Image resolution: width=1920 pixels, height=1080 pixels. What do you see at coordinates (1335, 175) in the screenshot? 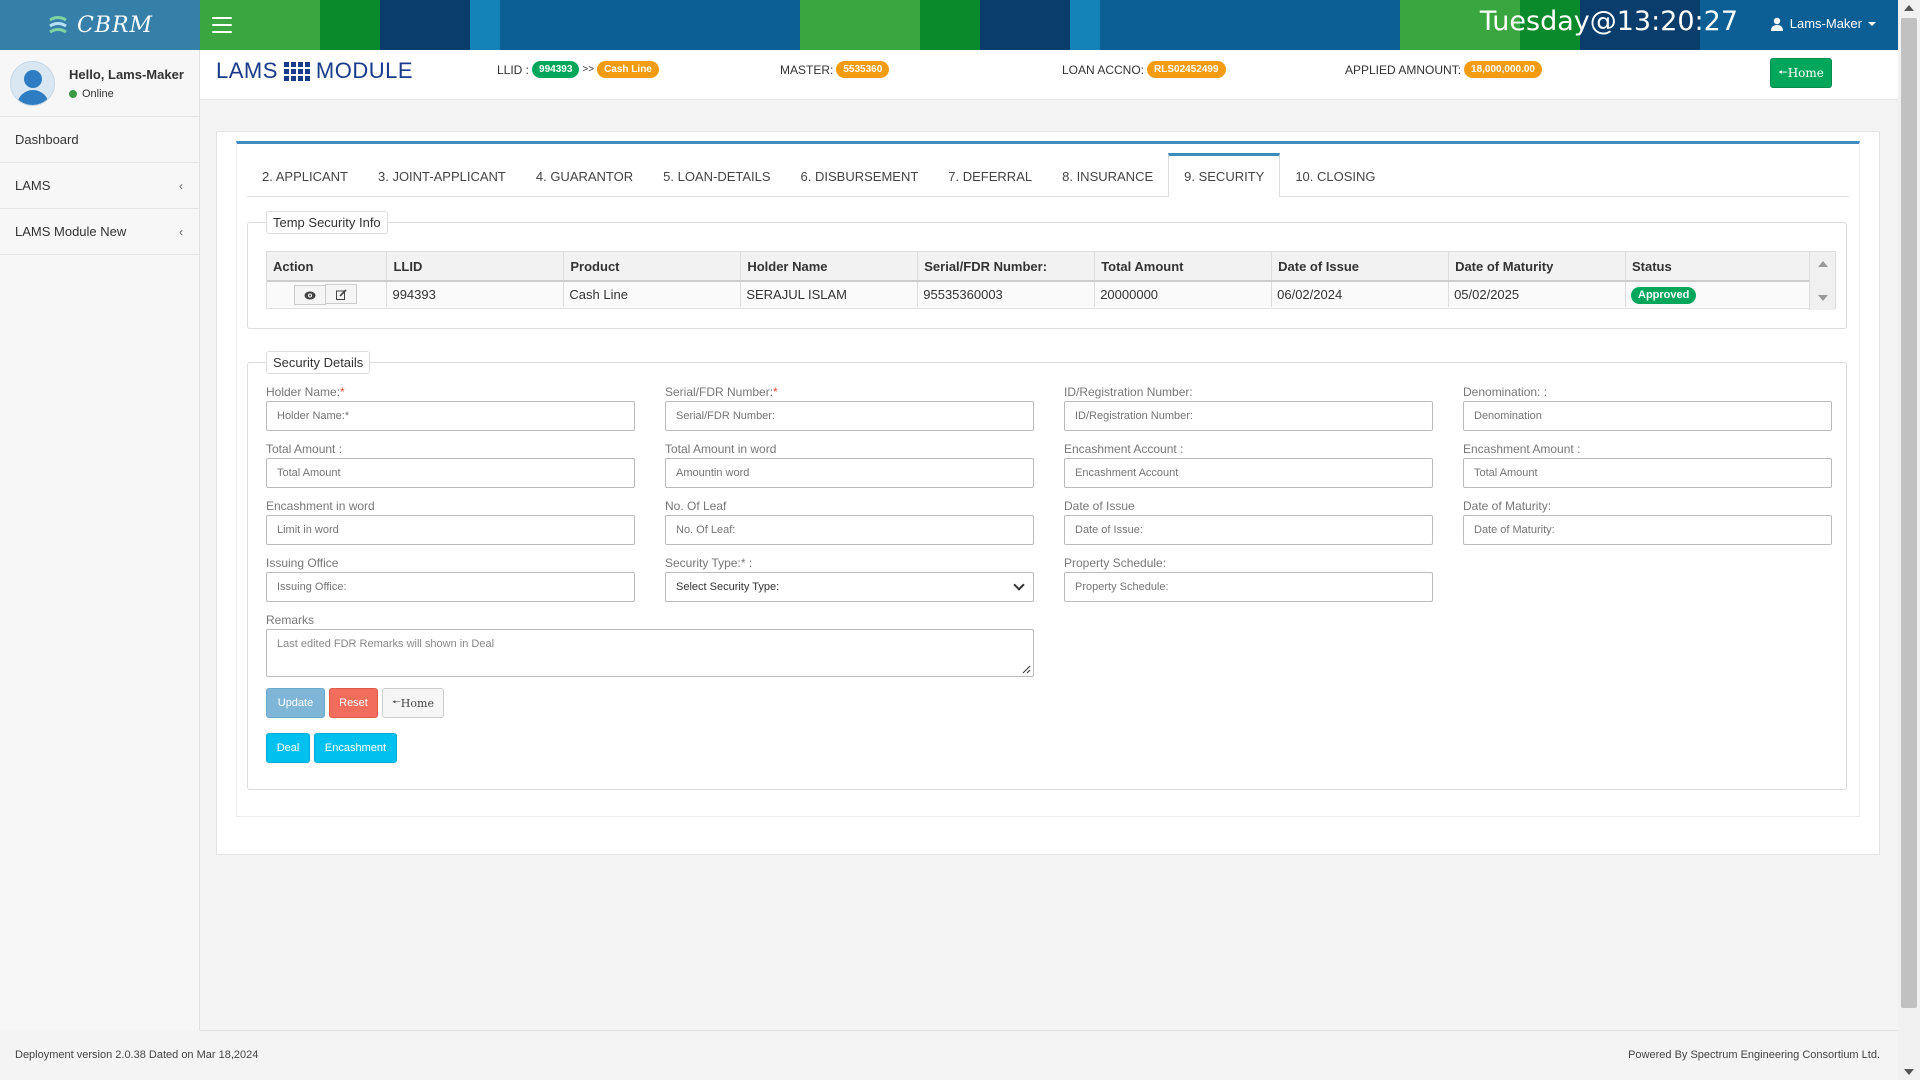
I see `tab-closing: 10. CLOSING` at bounding box center [1335, 175].